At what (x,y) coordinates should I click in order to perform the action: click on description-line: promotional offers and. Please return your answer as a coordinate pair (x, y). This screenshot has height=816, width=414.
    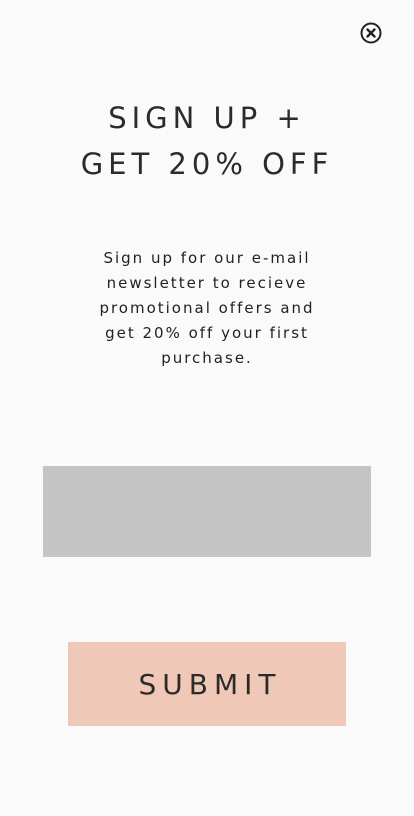
    Looking at the image, I should click on (207, 308).